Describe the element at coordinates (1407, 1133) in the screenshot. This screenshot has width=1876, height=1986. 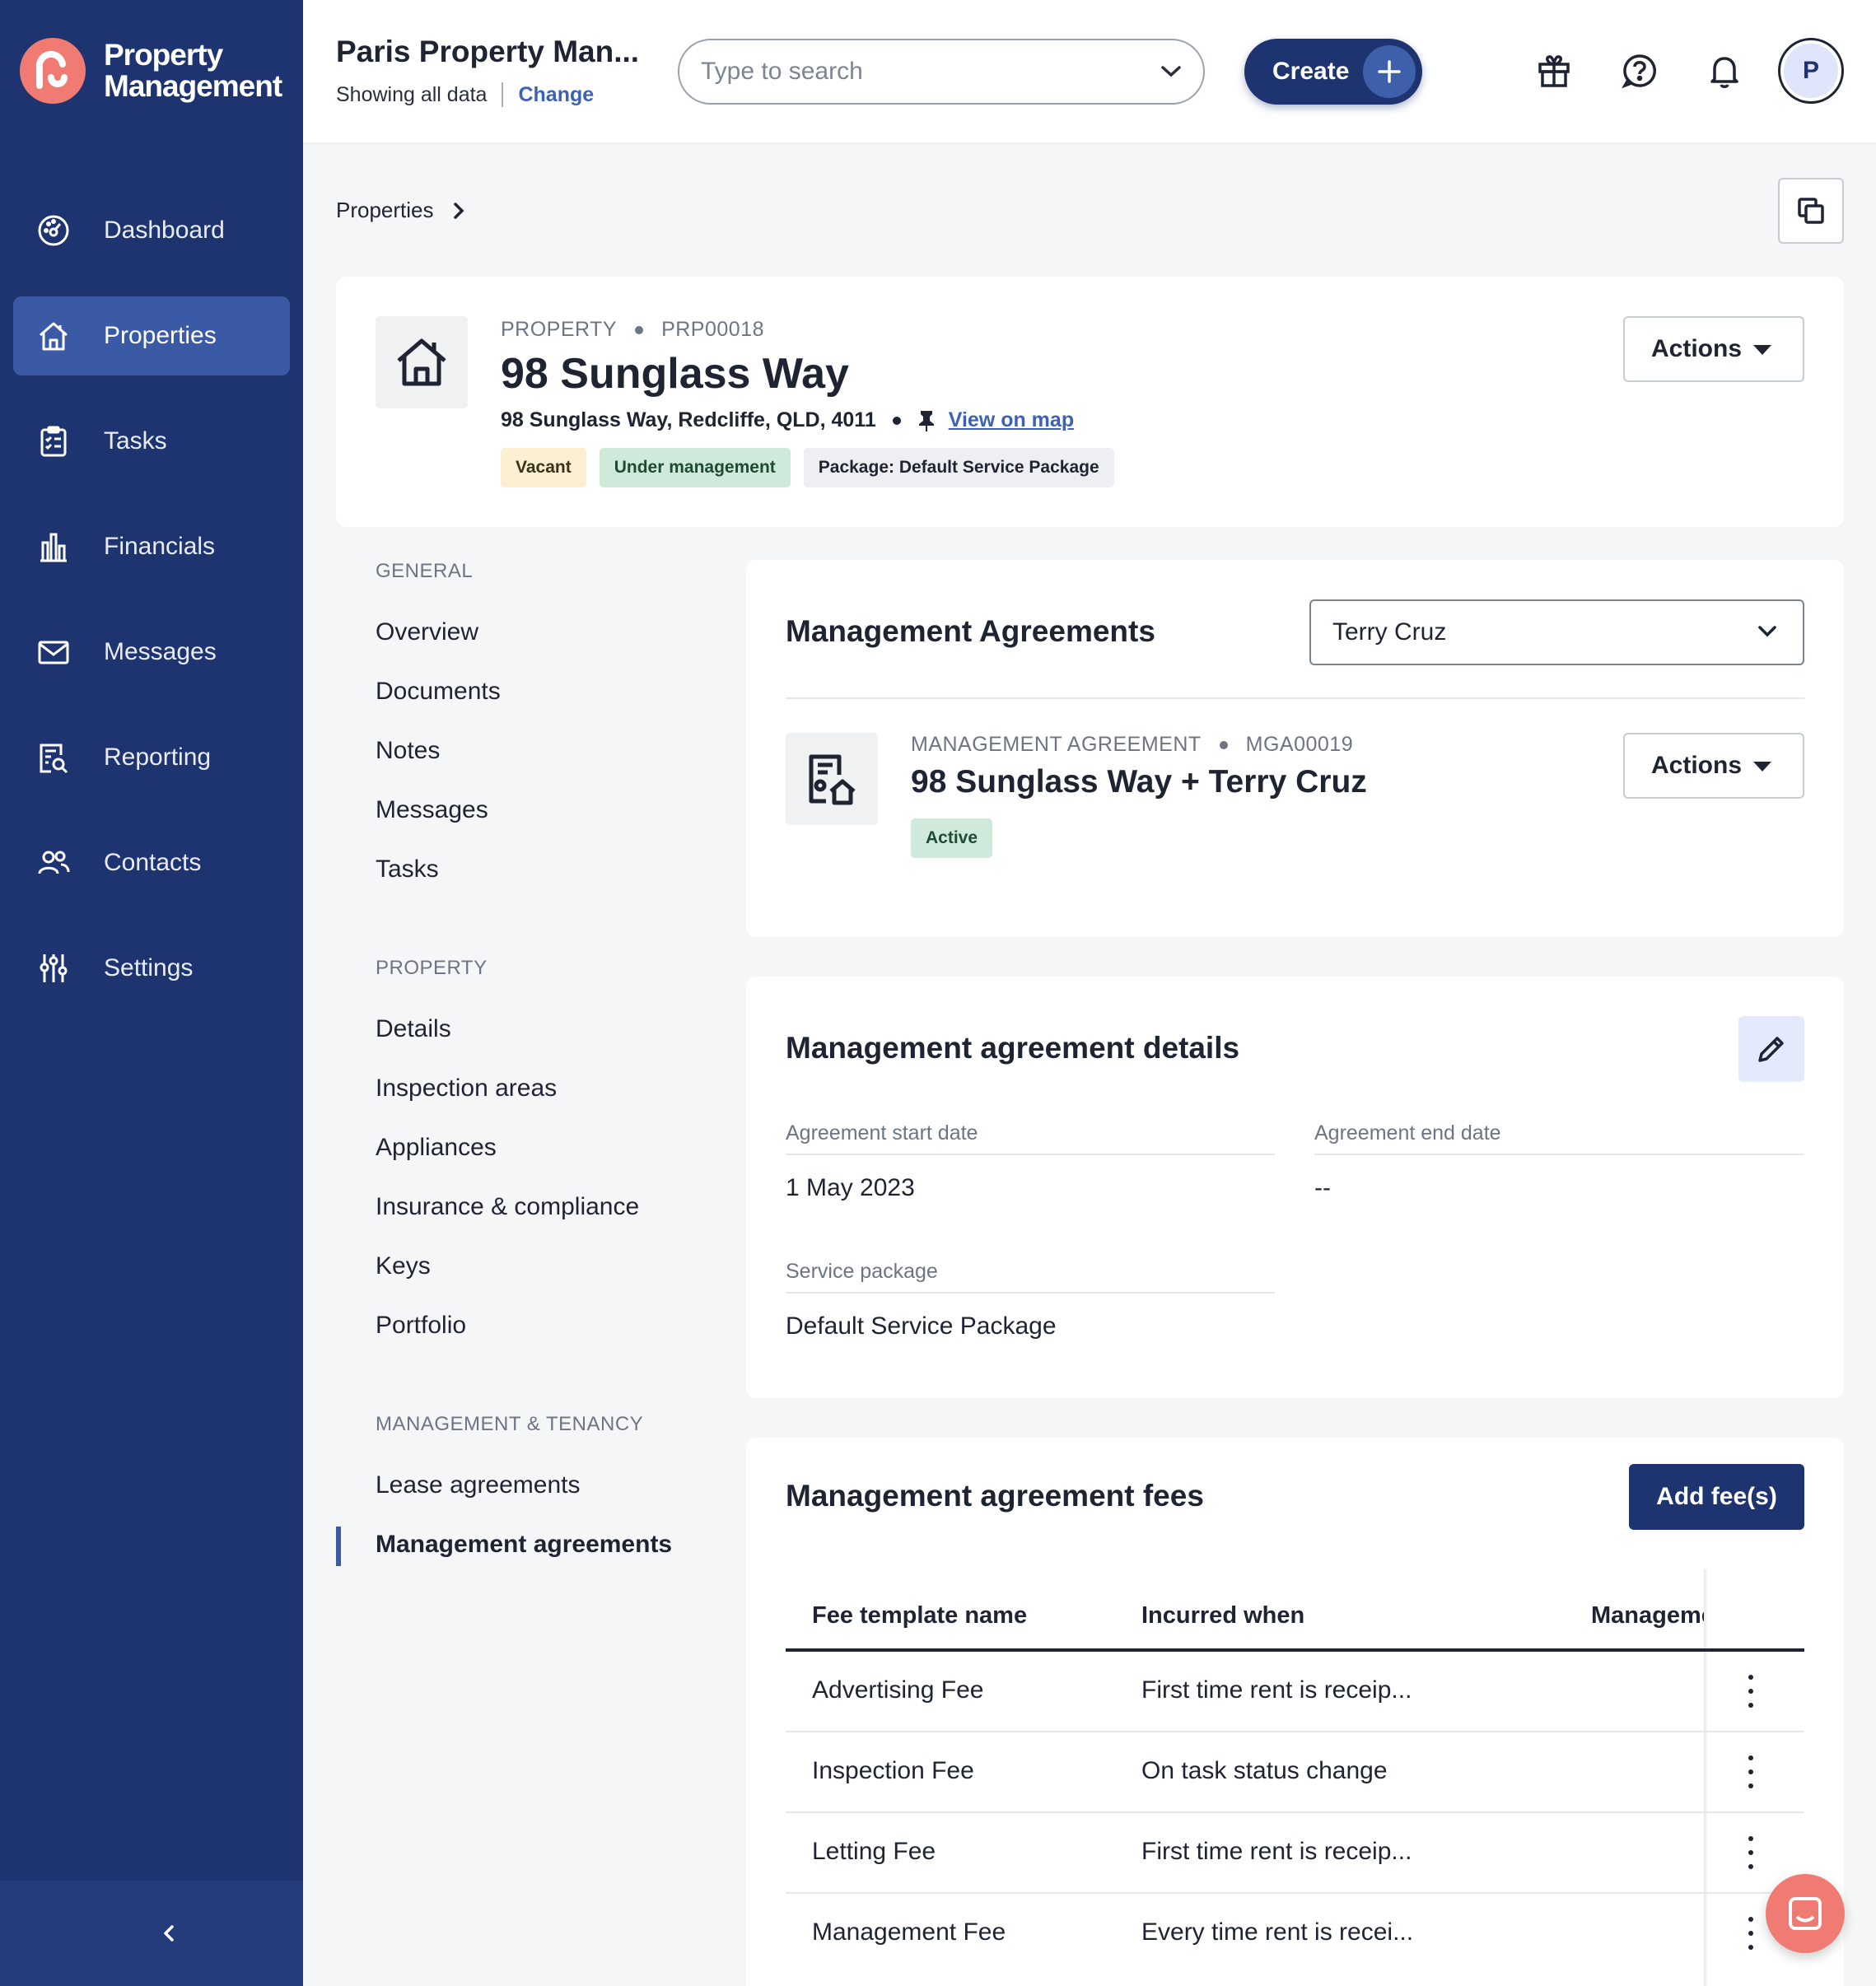
I see `end-date-label: Agreement end date` at that location.